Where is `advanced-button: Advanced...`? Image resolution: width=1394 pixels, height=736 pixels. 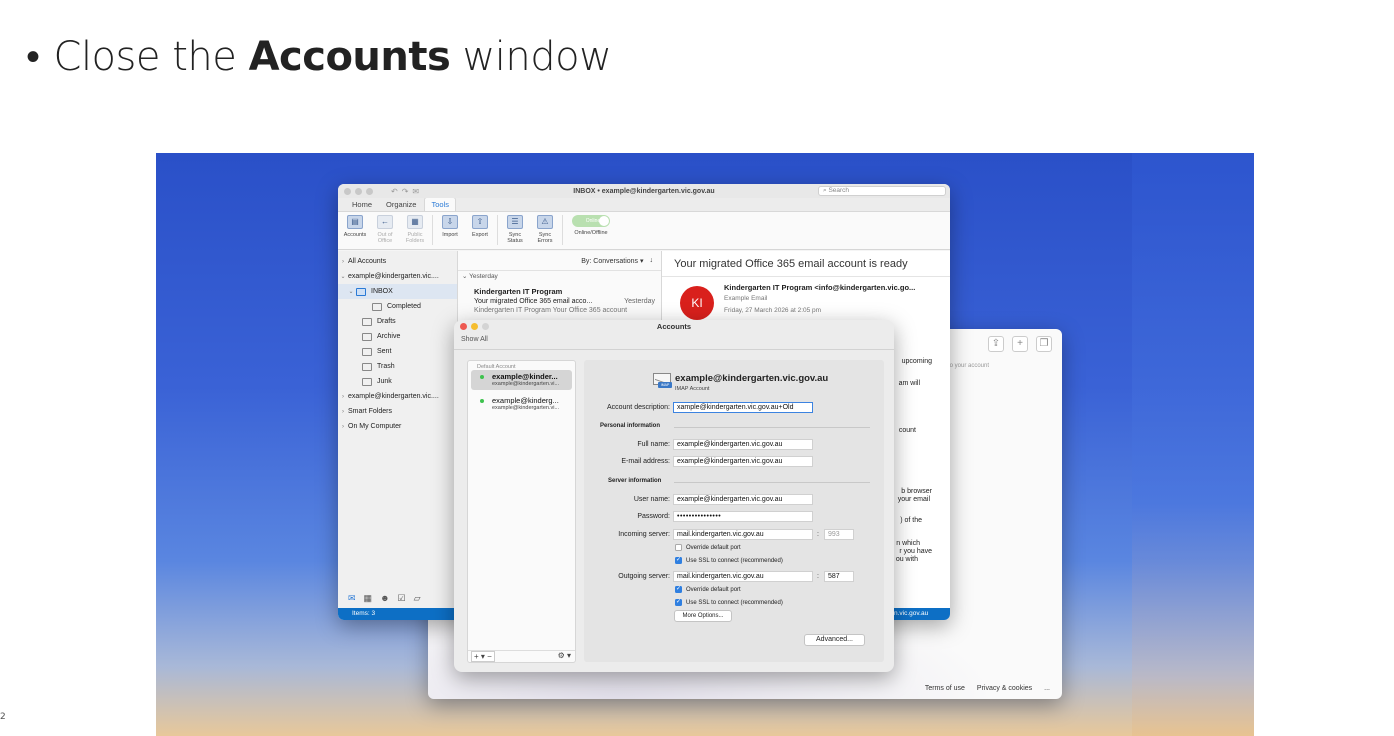
advanced-button: Advanced... is located at coordinates (834, 640).